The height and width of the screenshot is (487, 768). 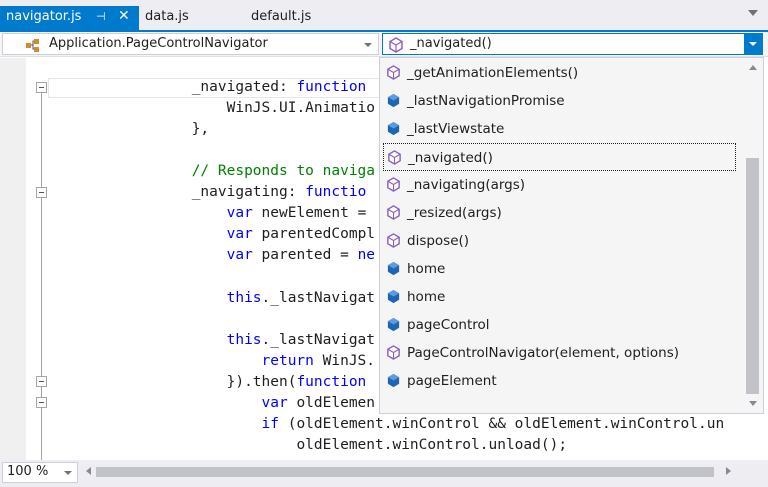 I want to click on pin-icon: ⊣, so click(x=101, y=17).